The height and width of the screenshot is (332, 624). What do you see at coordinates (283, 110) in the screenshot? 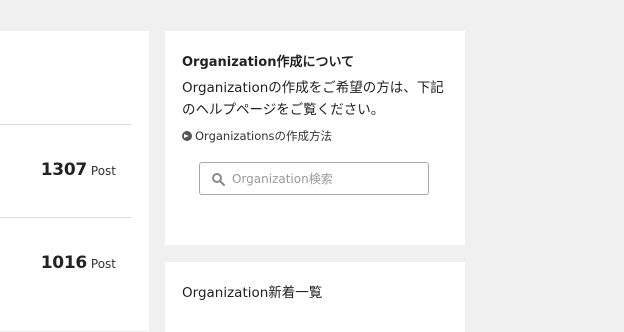
I see `about-description-line: のヘルプページをご覧ください。` at bounding box center [283, 110].